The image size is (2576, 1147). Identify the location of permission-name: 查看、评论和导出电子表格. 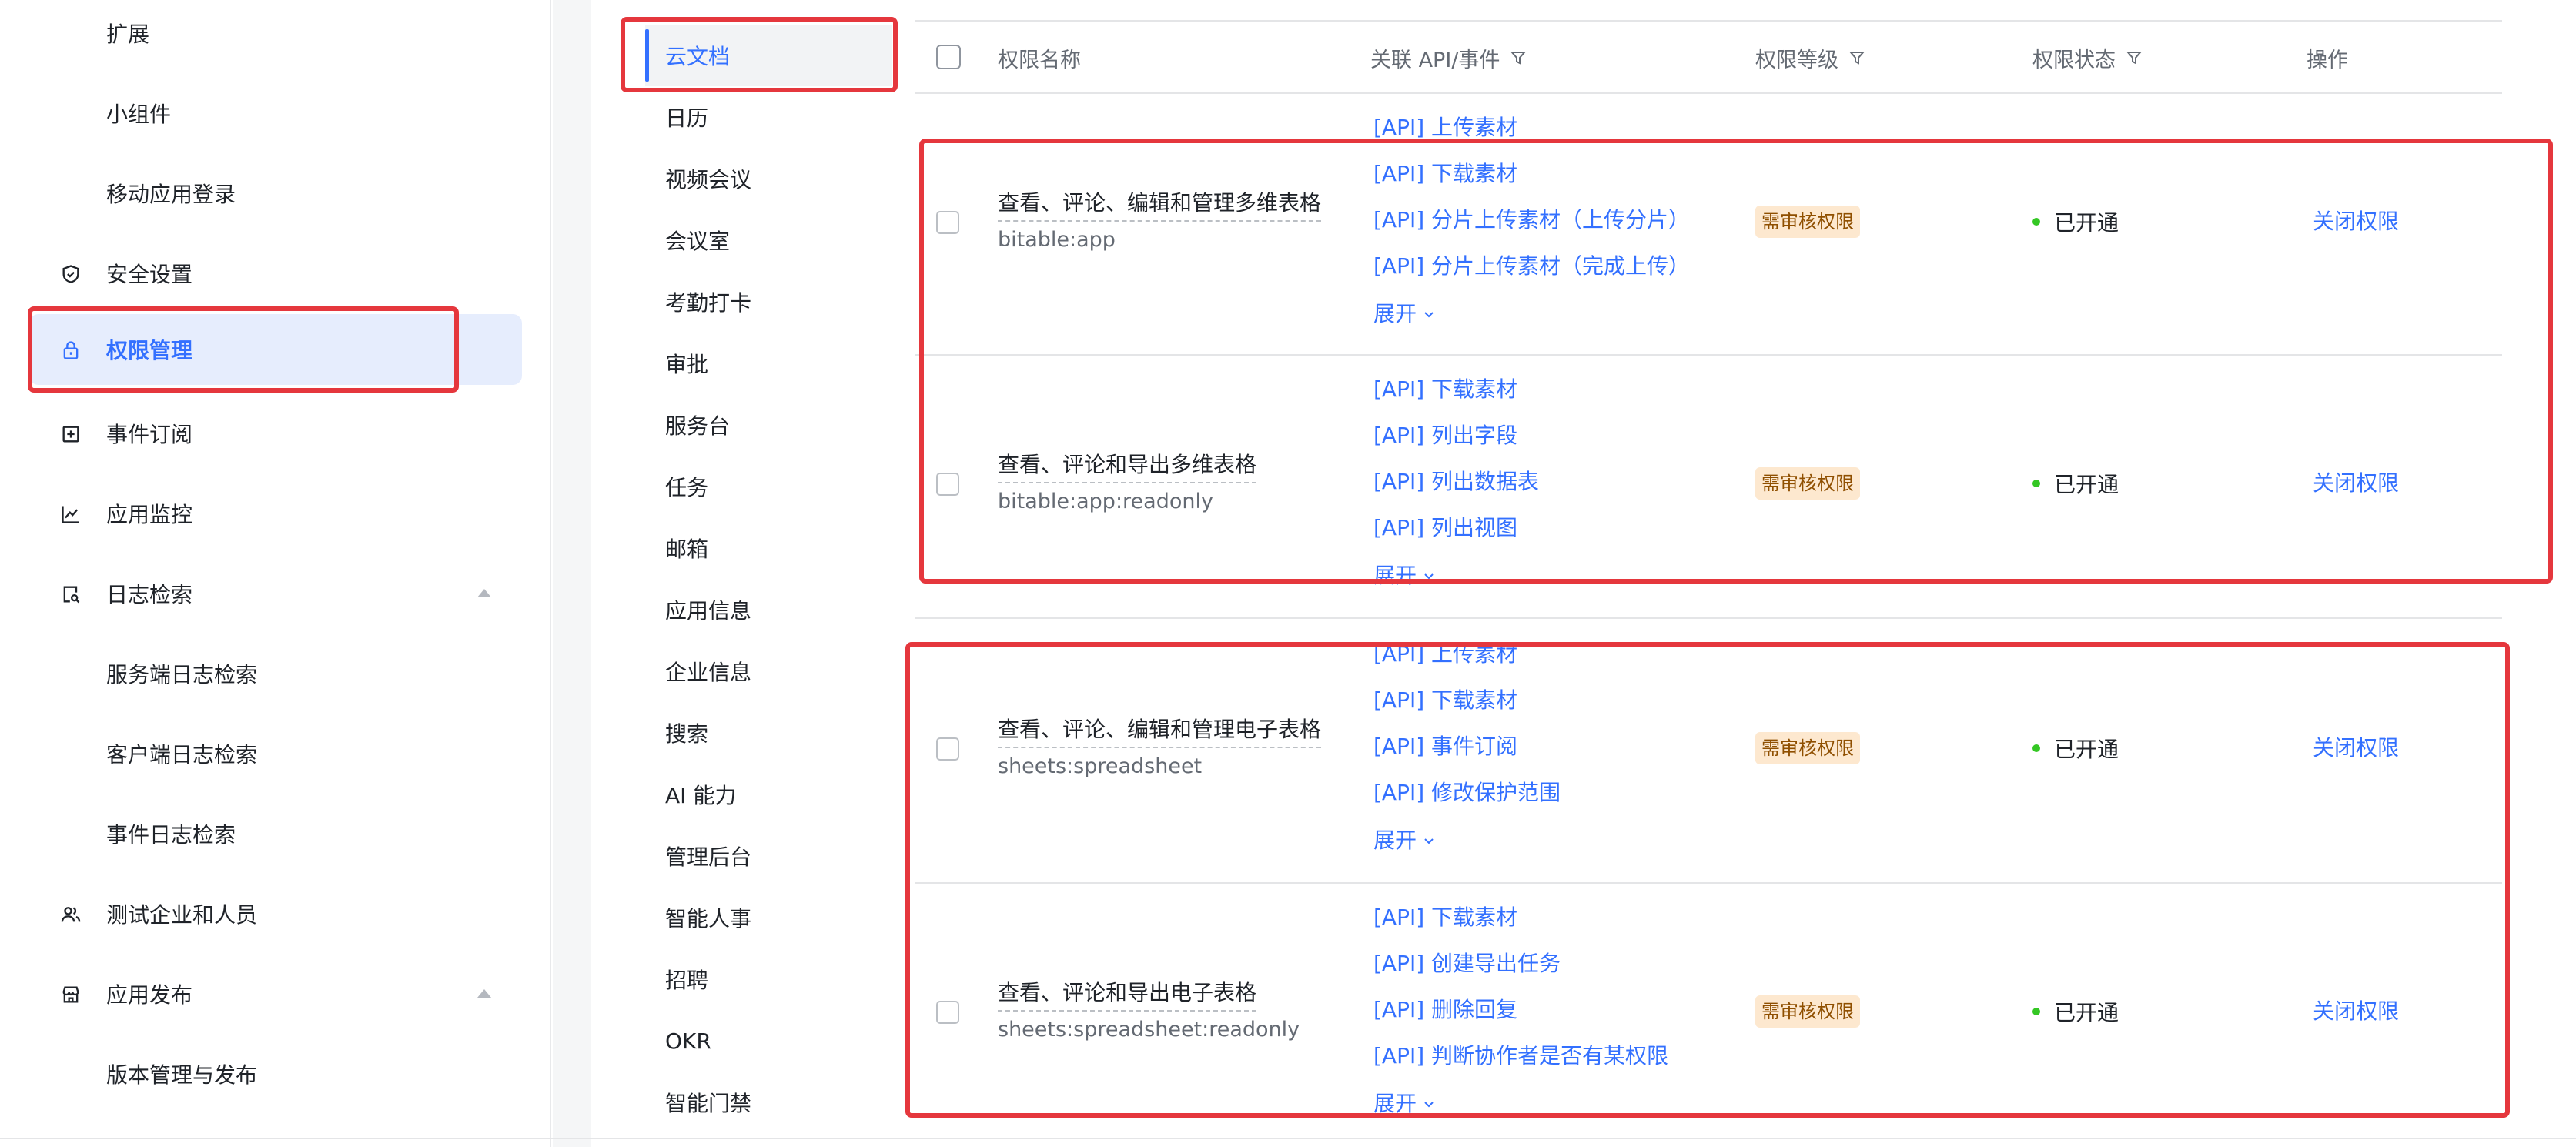
(1127, 995).